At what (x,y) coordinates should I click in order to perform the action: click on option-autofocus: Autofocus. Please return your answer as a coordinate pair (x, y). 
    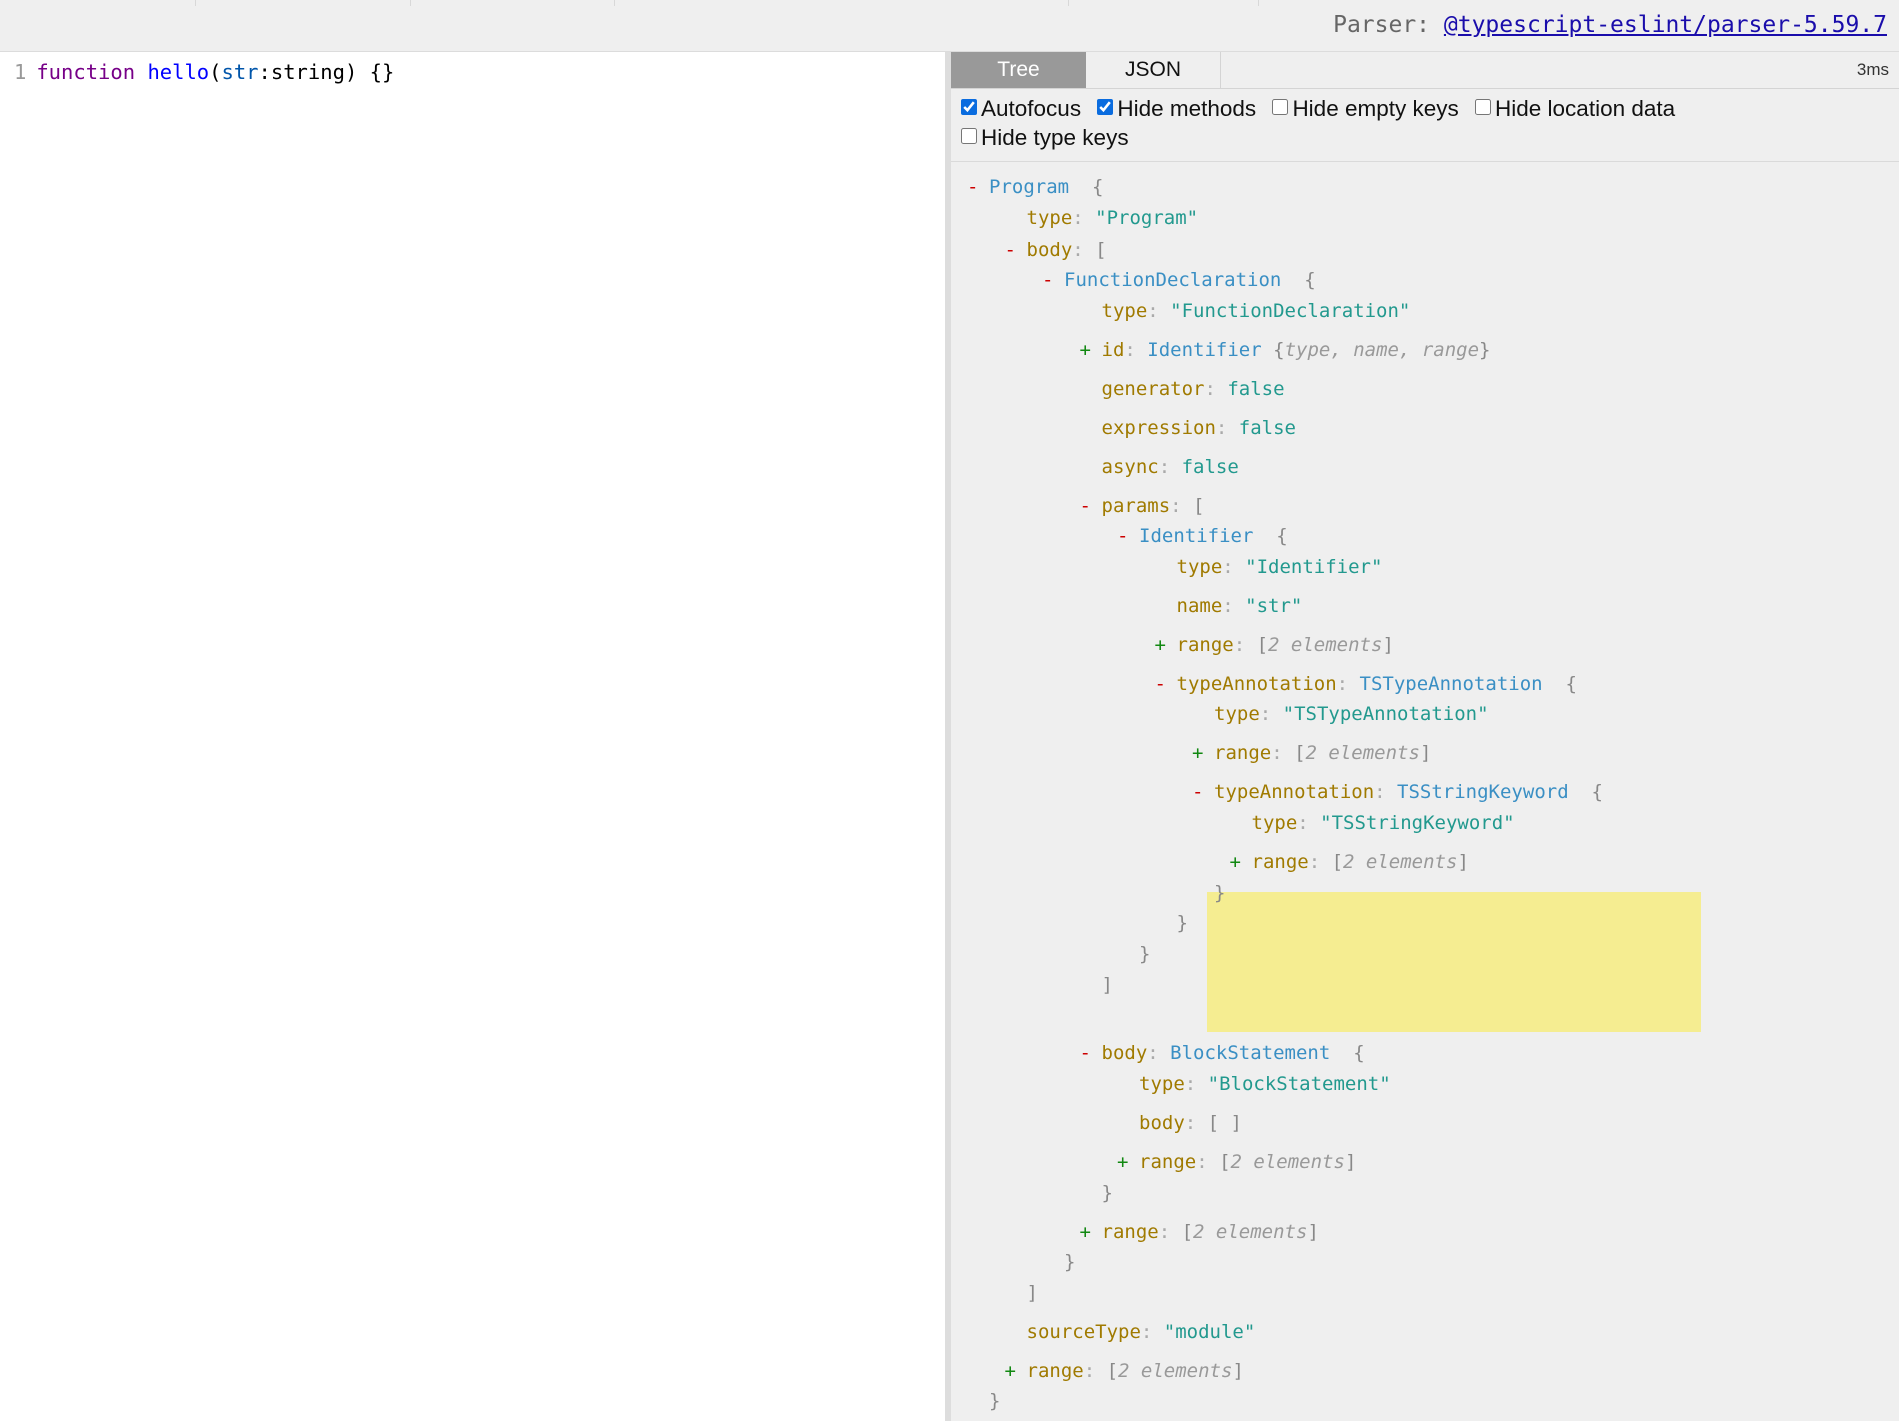
    Looking at the image, I should click on (1021, 108).